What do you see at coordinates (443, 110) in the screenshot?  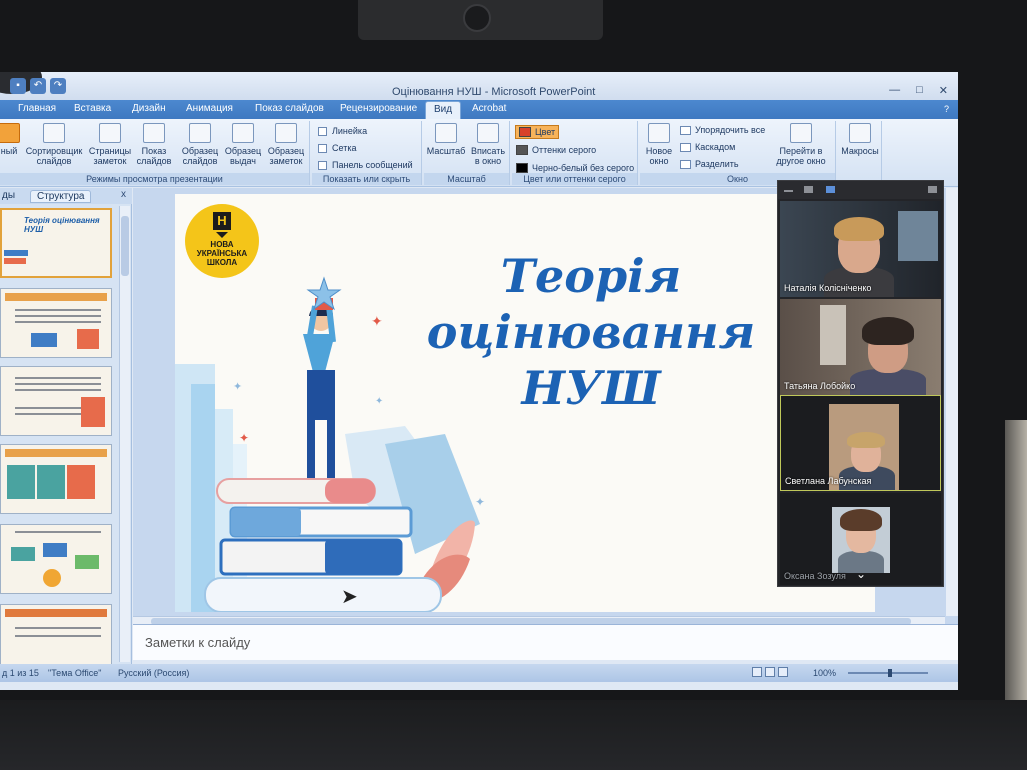 I see `tab-view: Вид` at bounding box center [443, 110].